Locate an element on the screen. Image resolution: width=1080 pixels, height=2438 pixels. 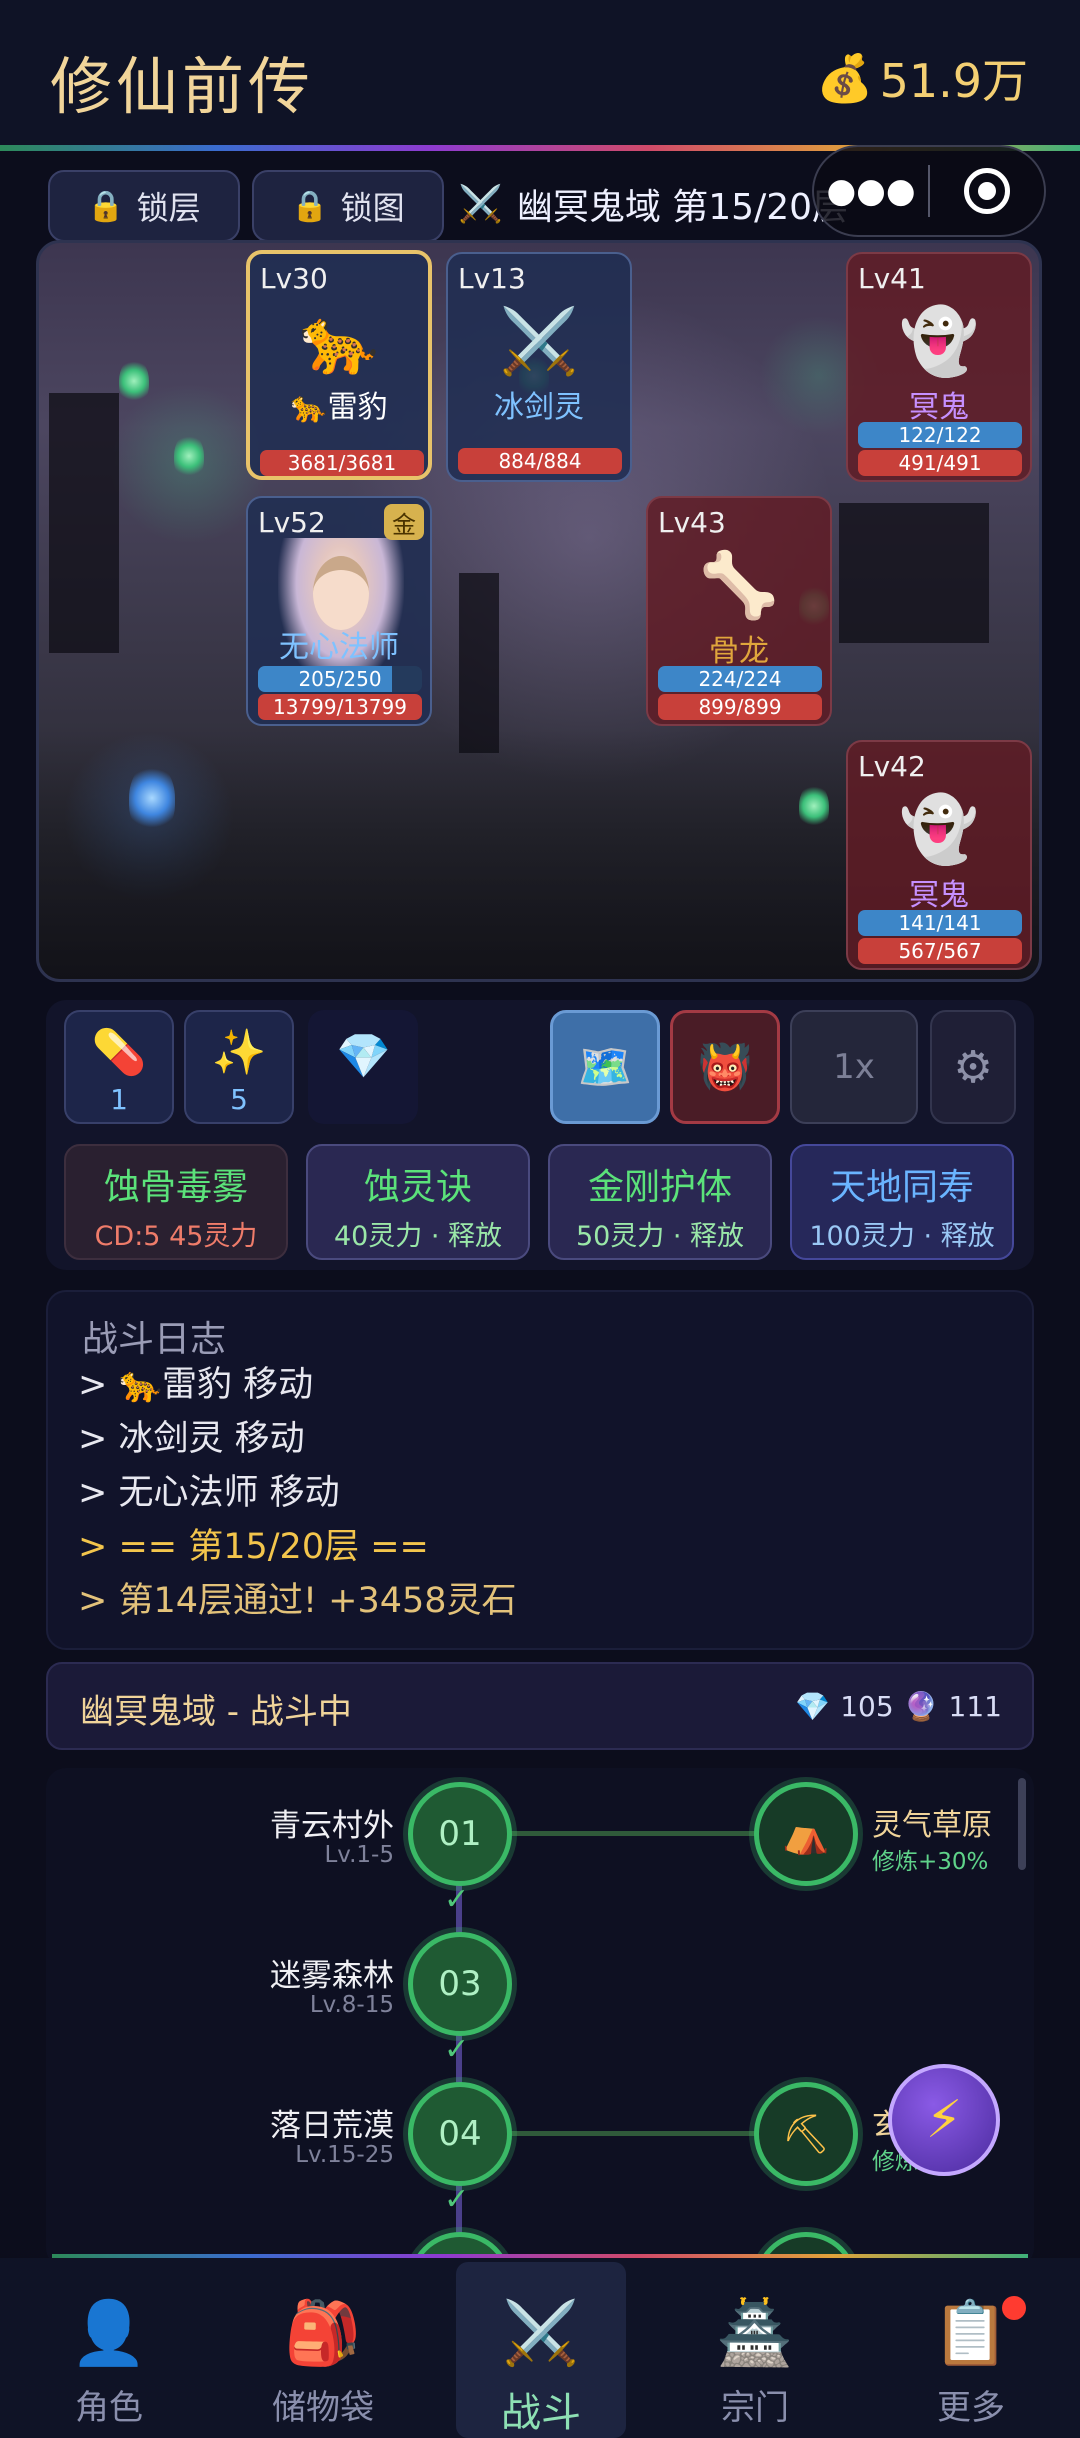
backpack-icon: 🎒 is located at coordinates (323, 2332).